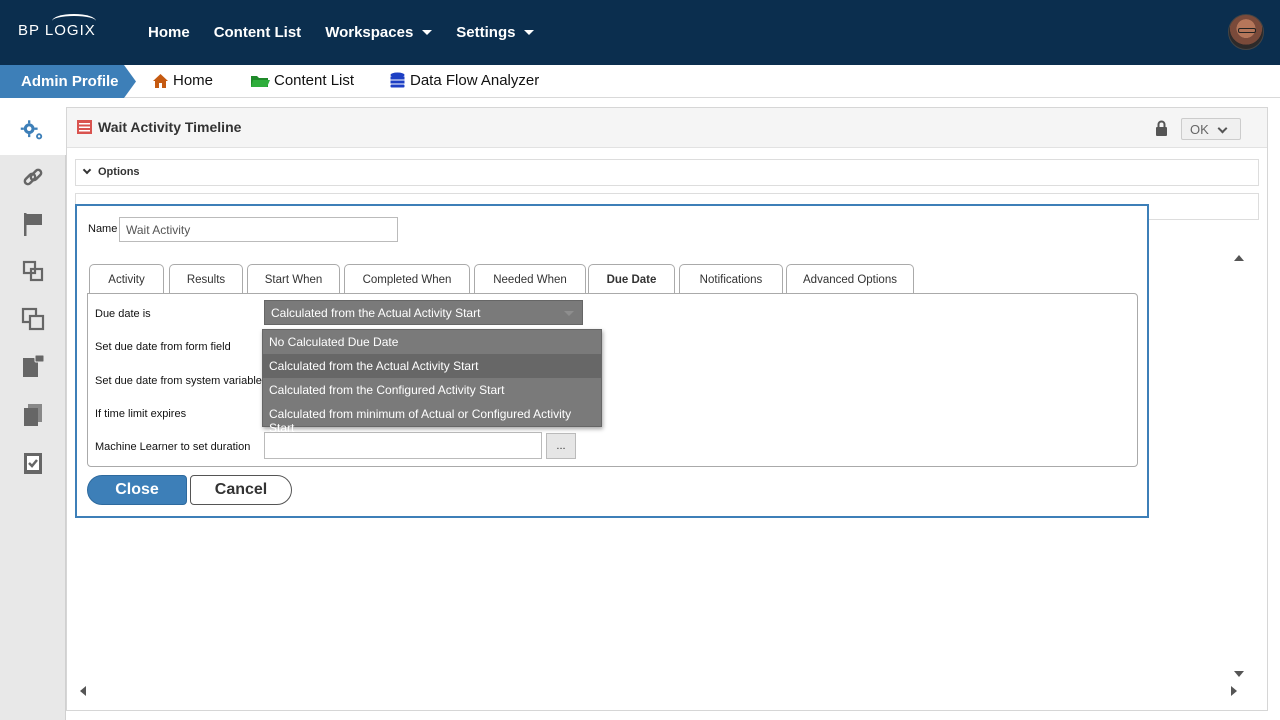 This screenshot has height=720, width=1280. What do you see at coordinates (293, 279) in the screenshot?
I see `tab-start-when: Start When` at bounding box center [293, 279].